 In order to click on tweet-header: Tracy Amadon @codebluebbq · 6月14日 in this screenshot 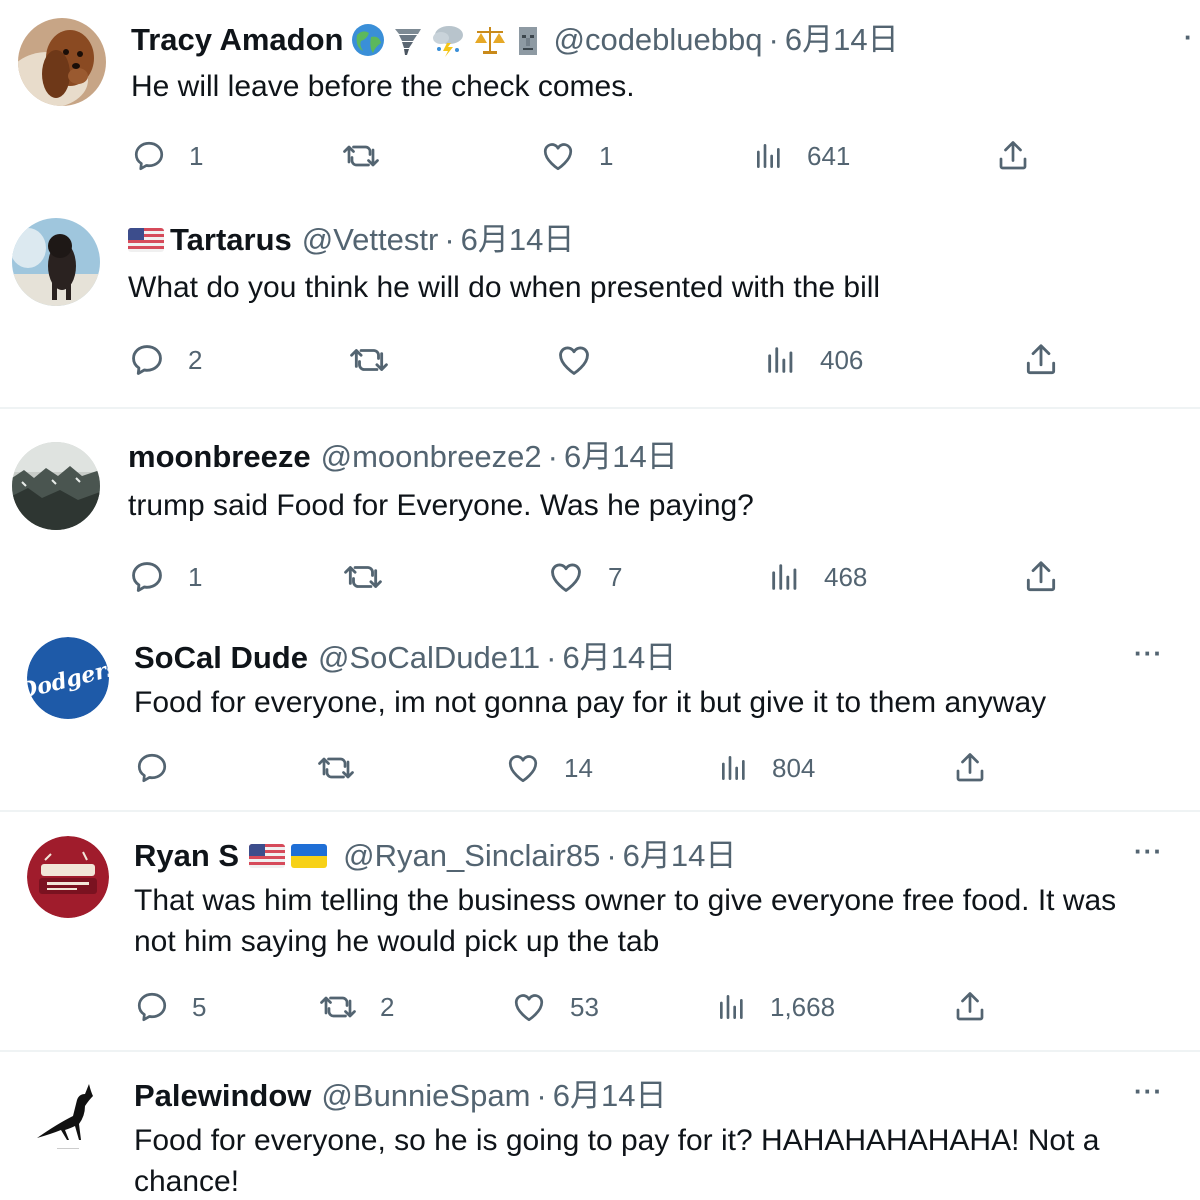, I will do `click(515, 40)`.